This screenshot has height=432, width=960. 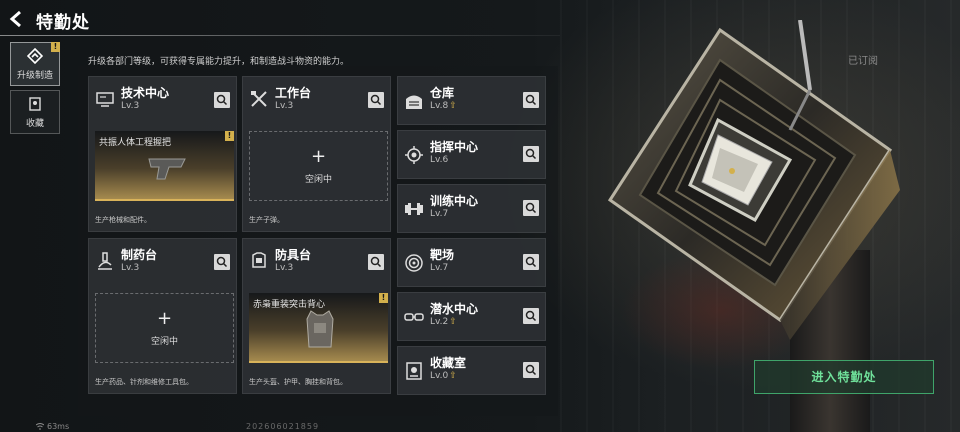 I want to click on production-slot: 共振人体工程握把 !, so click(x=164, y=166).